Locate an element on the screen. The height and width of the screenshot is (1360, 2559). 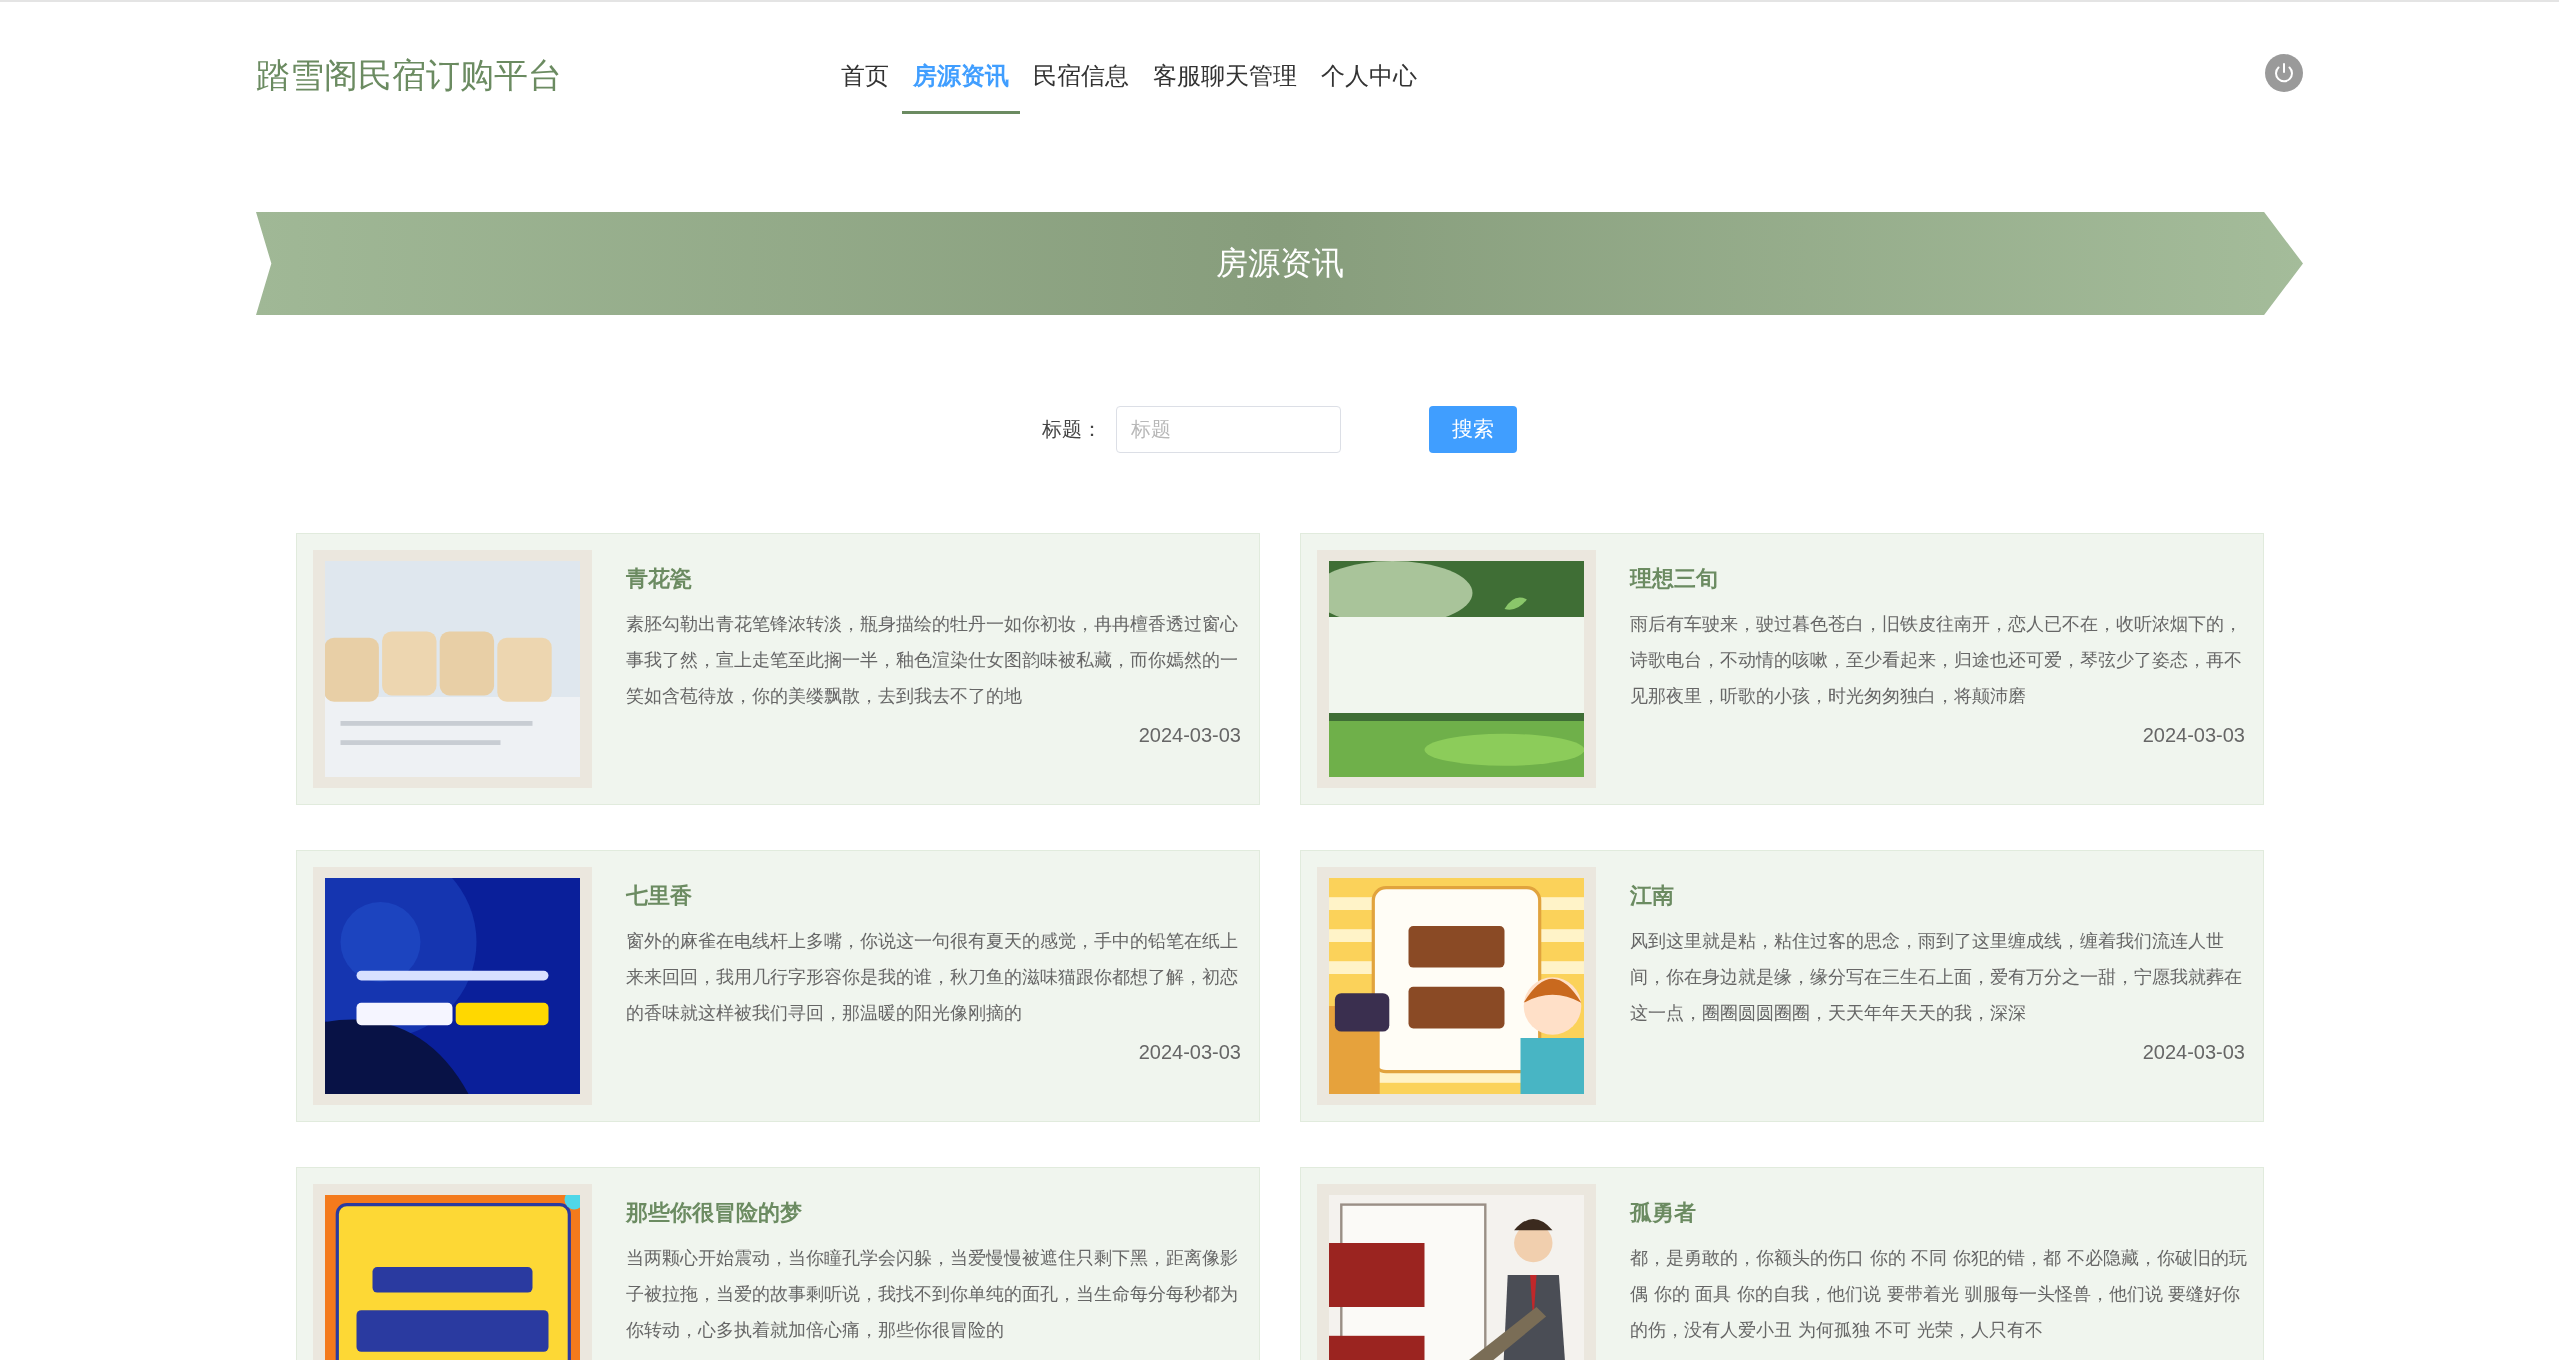
nav-tab: 首页 is located at coordinates (865, 58).